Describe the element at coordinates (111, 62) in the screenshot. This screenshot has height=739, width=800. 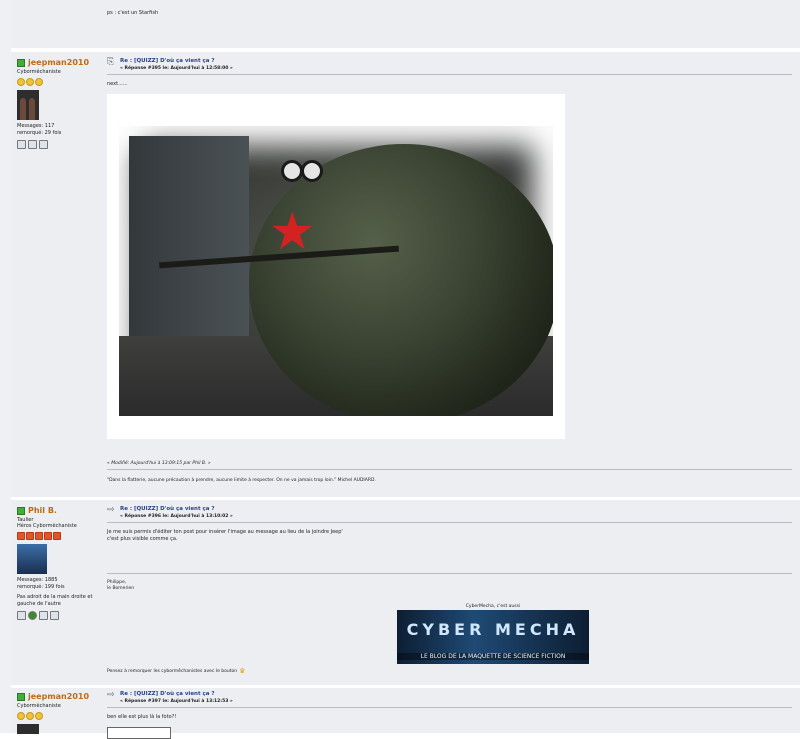
I see `attachment-icon: ⎘` at that location.